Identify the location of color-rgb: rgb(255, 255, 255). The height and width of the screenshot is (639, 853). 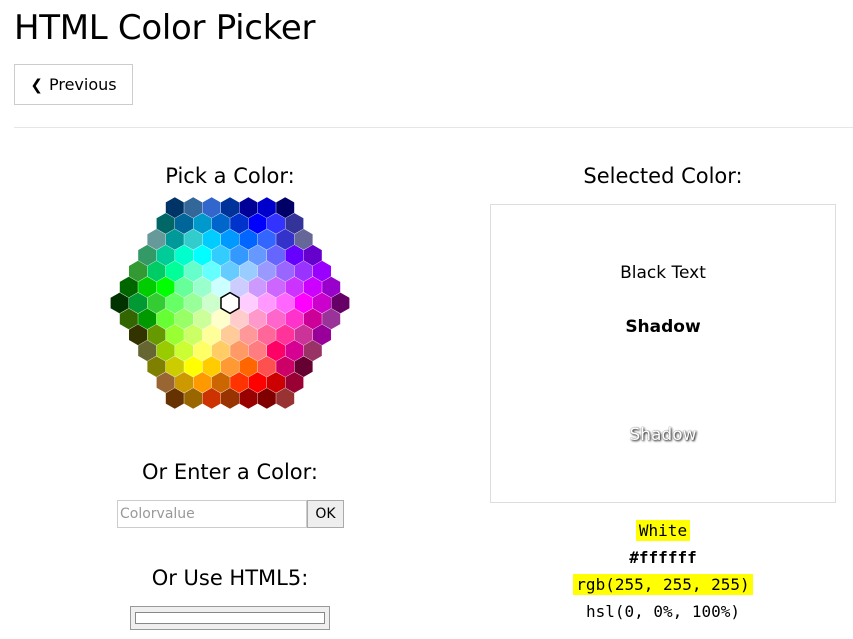
(663, 584).